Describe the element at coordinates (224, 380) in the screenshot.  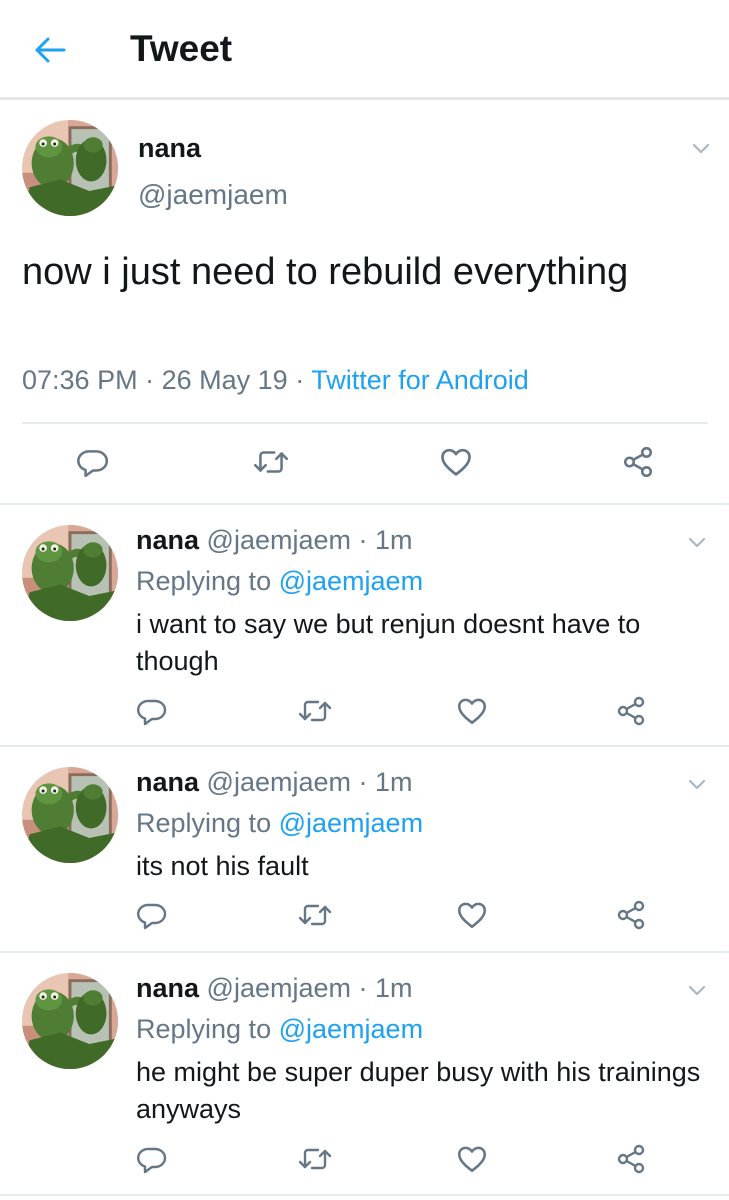
I see `tweet-date: 26 May 19` at that location.